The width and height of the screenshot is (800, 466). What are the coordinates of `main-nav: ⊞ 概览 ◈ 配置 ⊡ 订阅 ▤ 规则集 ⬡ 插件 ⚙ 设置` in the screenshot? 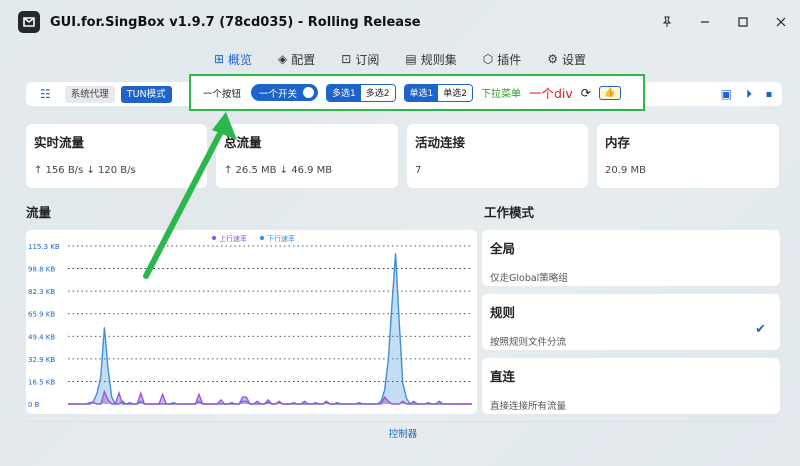 It's located at (400, 59).